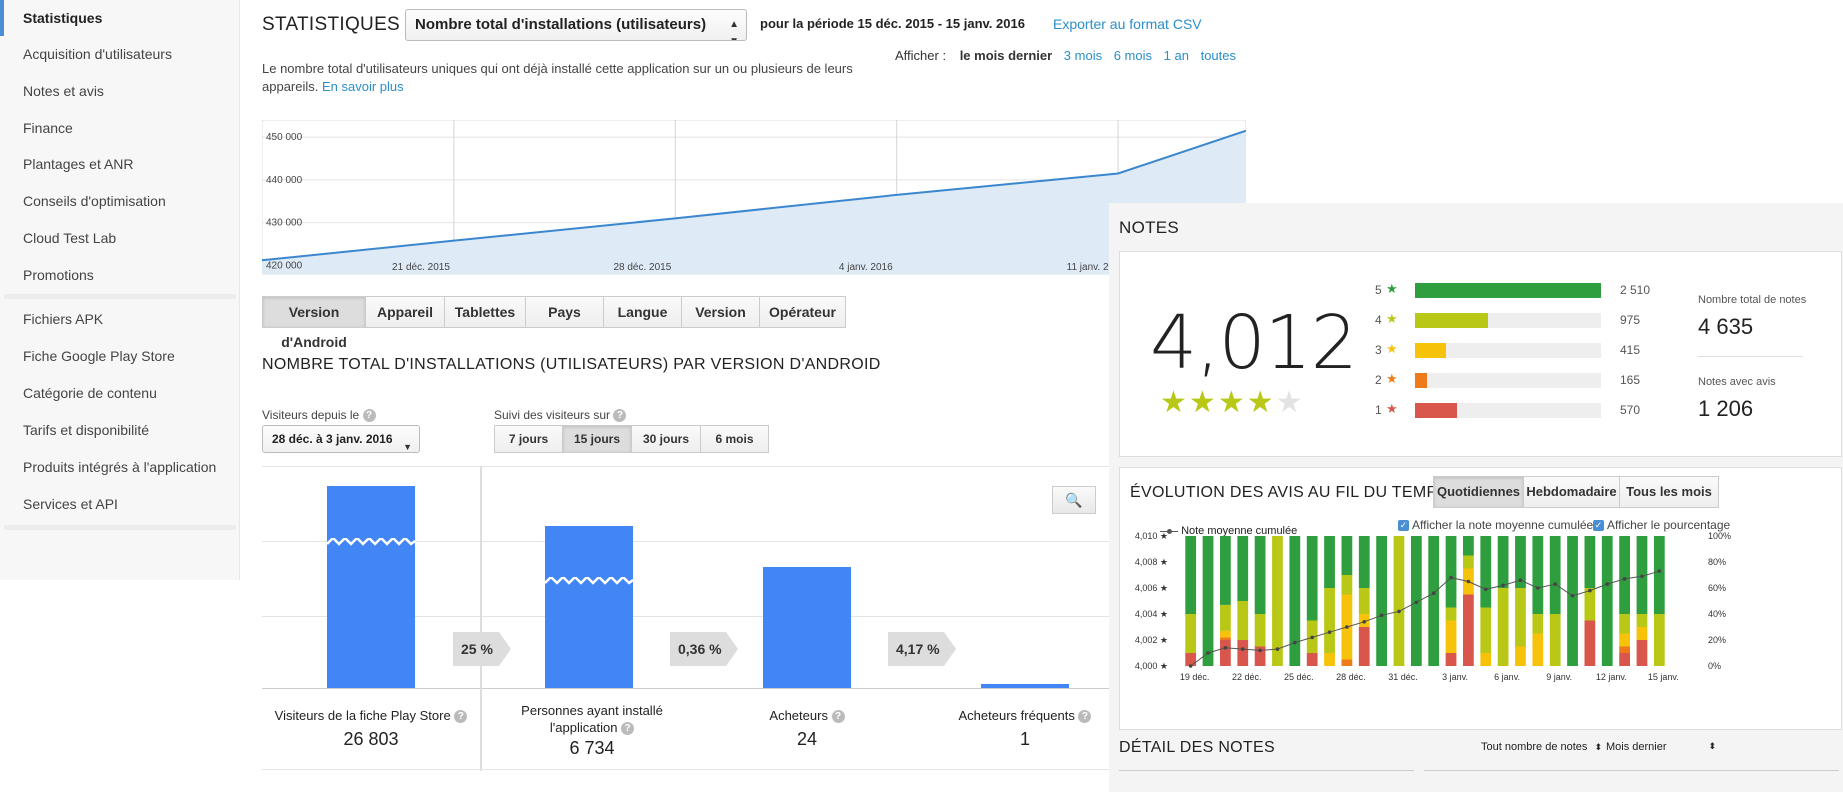 Image resolution: width=1843 pixels, height=792 pixels. What do you see at coordinates (118, 504) in the screenshot?
I see `sidebar-item-services-api: Services et API` at bounding box center [118, 504].